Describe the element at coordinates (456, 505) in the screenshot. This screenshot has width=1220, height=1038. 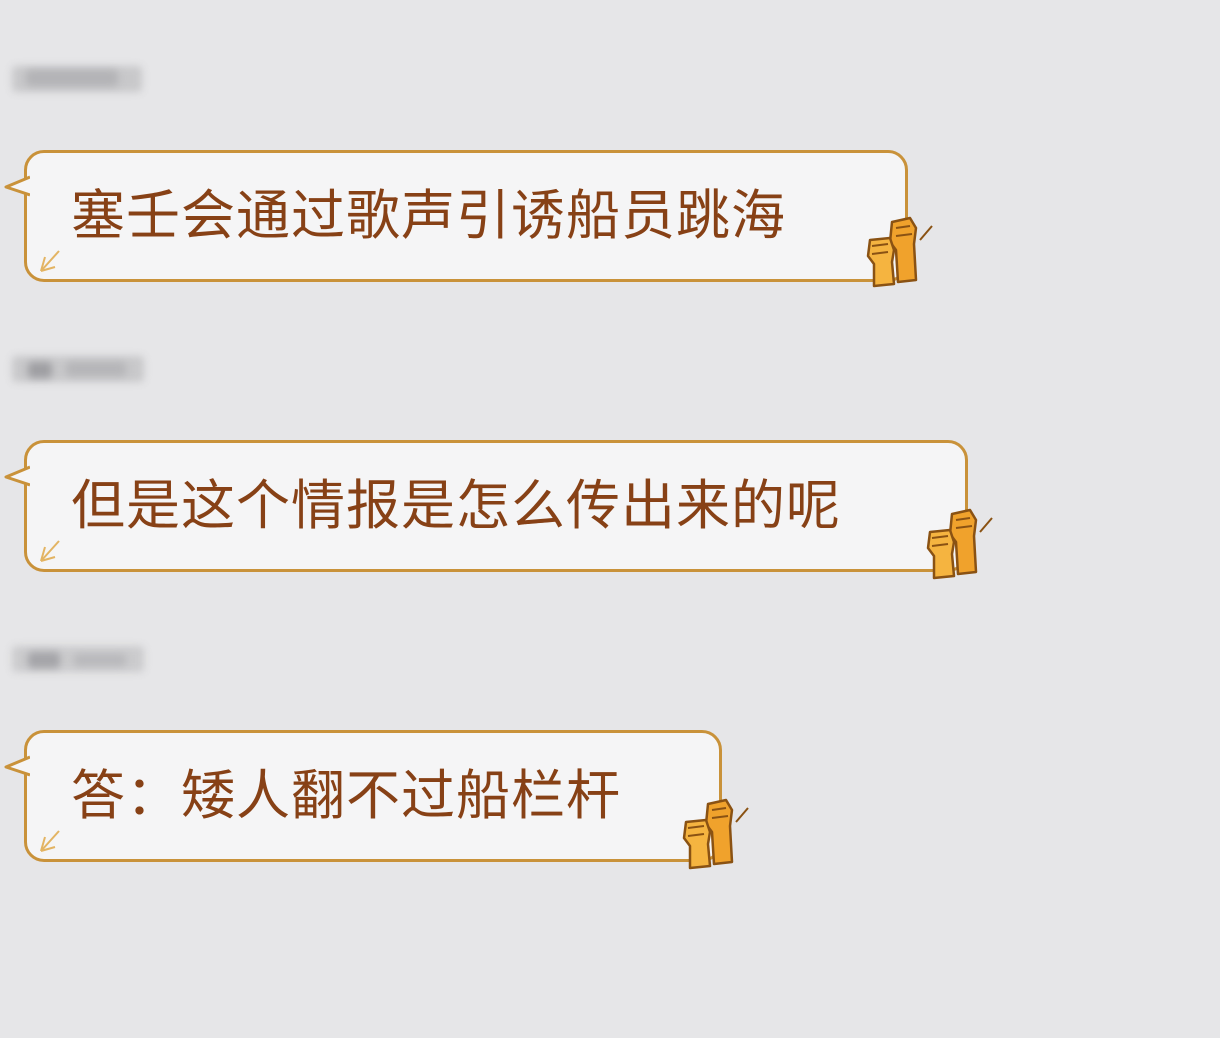
I see `message-text: 但是这个情报是怎么传出来的呢` at that location.